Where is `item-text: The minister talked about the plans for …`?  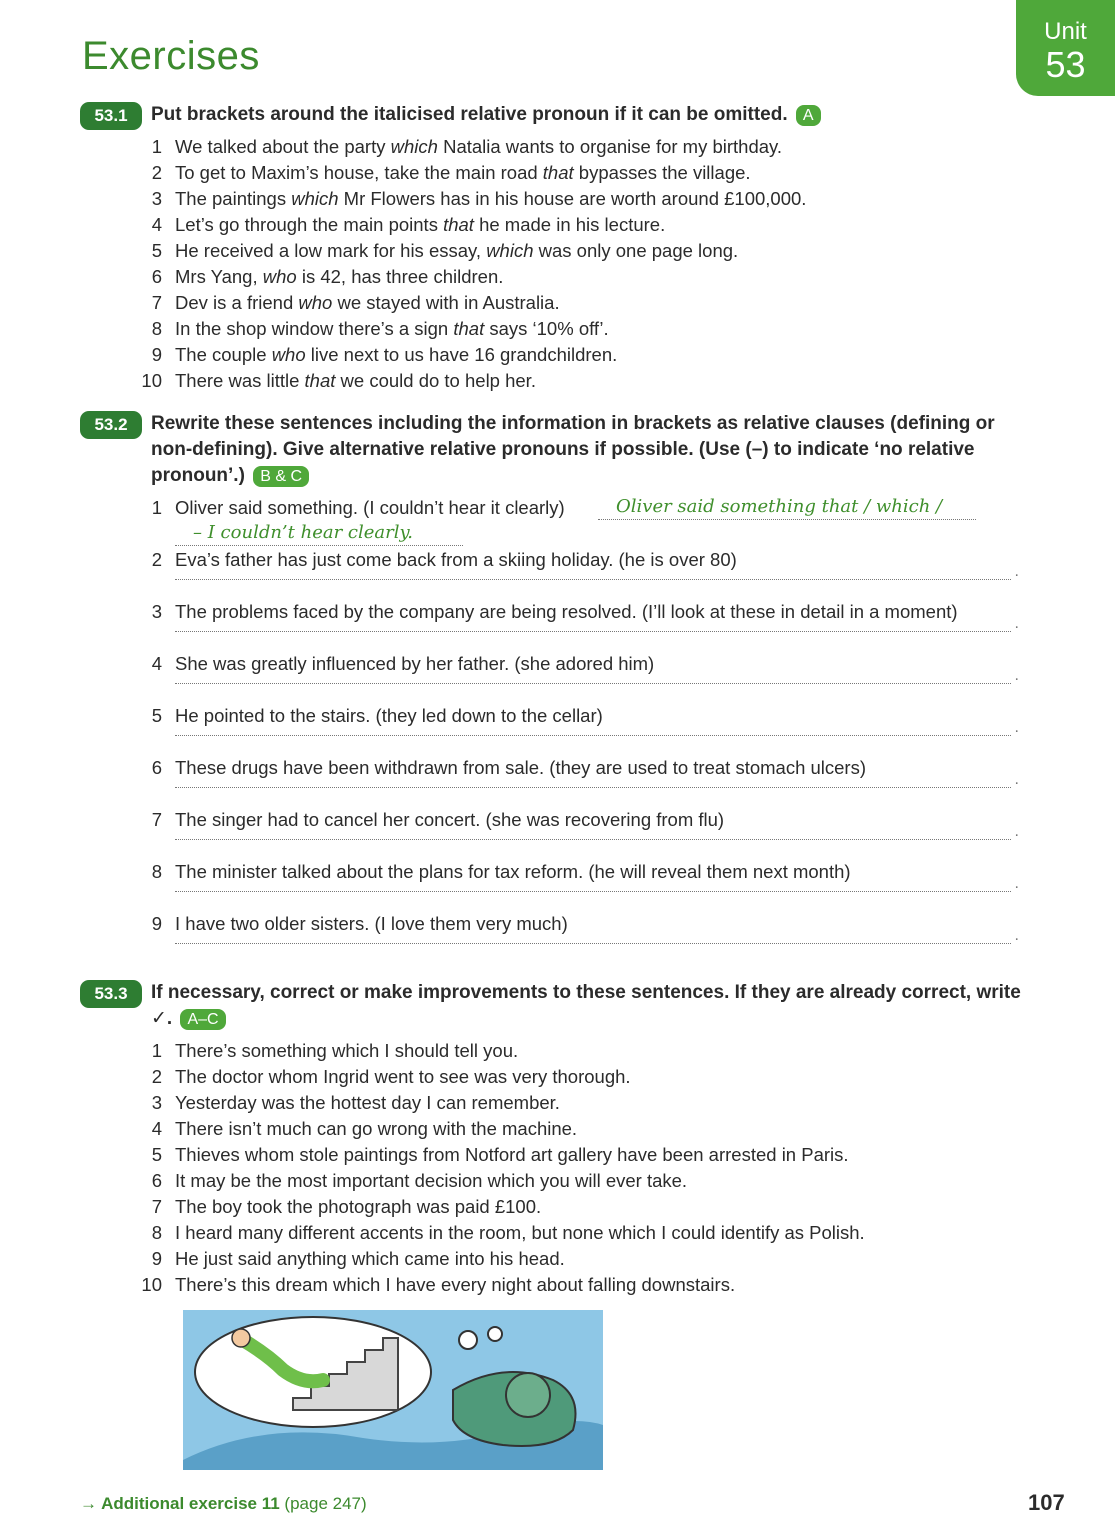
item-text: The minister talked about the plans for … is located at coordinates (513, 871).